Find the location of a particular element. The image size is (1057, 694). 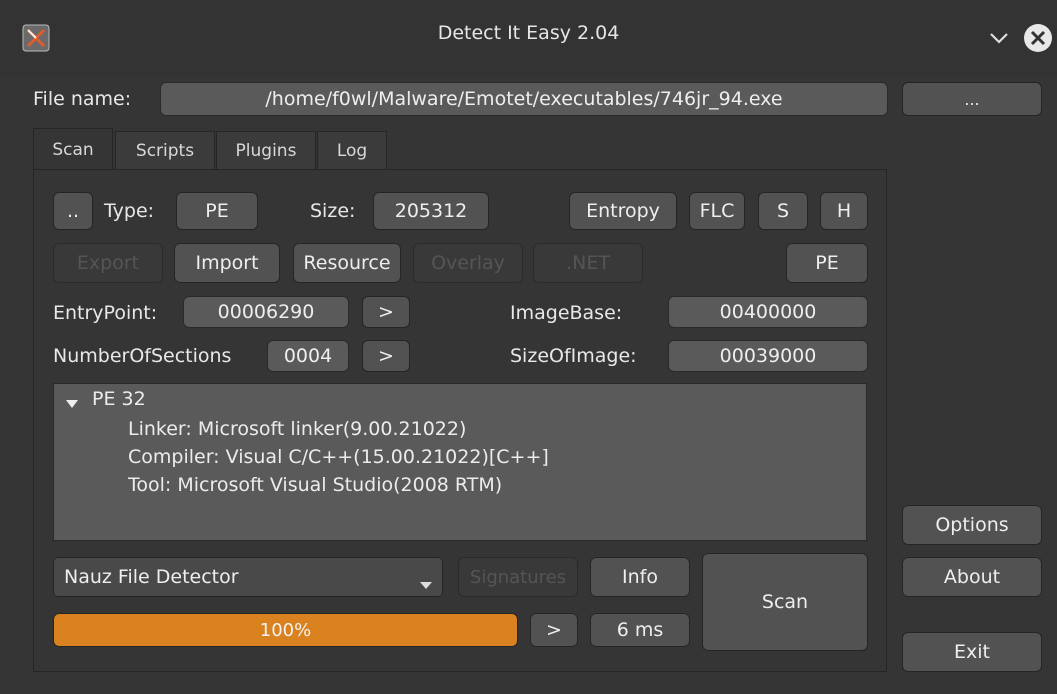

tree-item-compiler: Compiler: Visual C/C++(15.00.21022)[C++] is located at coordinates (338, 457).